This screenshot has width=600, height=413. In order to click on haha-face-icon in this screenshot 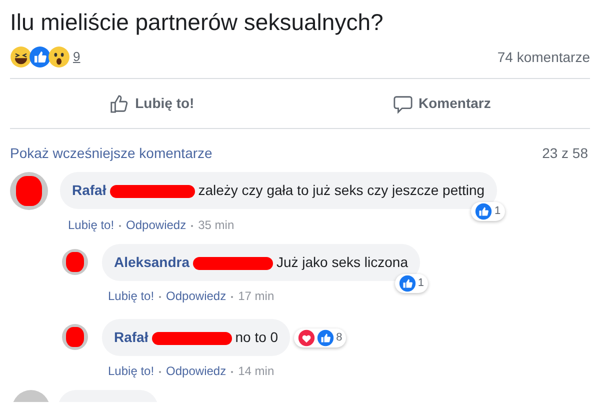, I will do `click(21, 57)`.